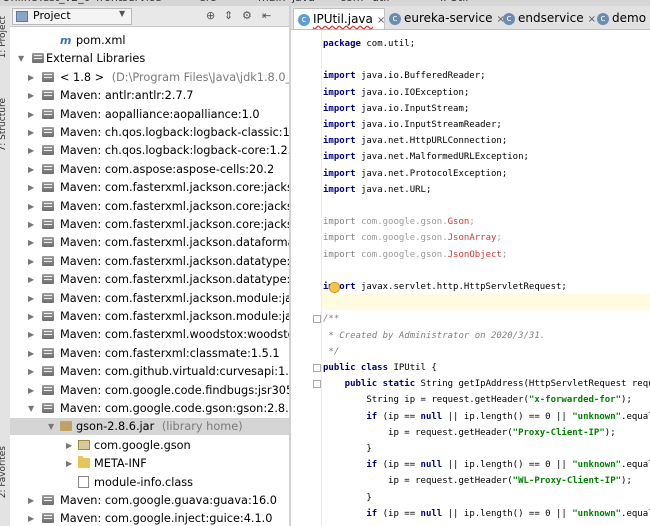  Describe the element at coordinates (149, 408) in the screenshot. I see `tree-item: ▼ Maven: com.google.code.gson:gson:2.8.6` at that location.